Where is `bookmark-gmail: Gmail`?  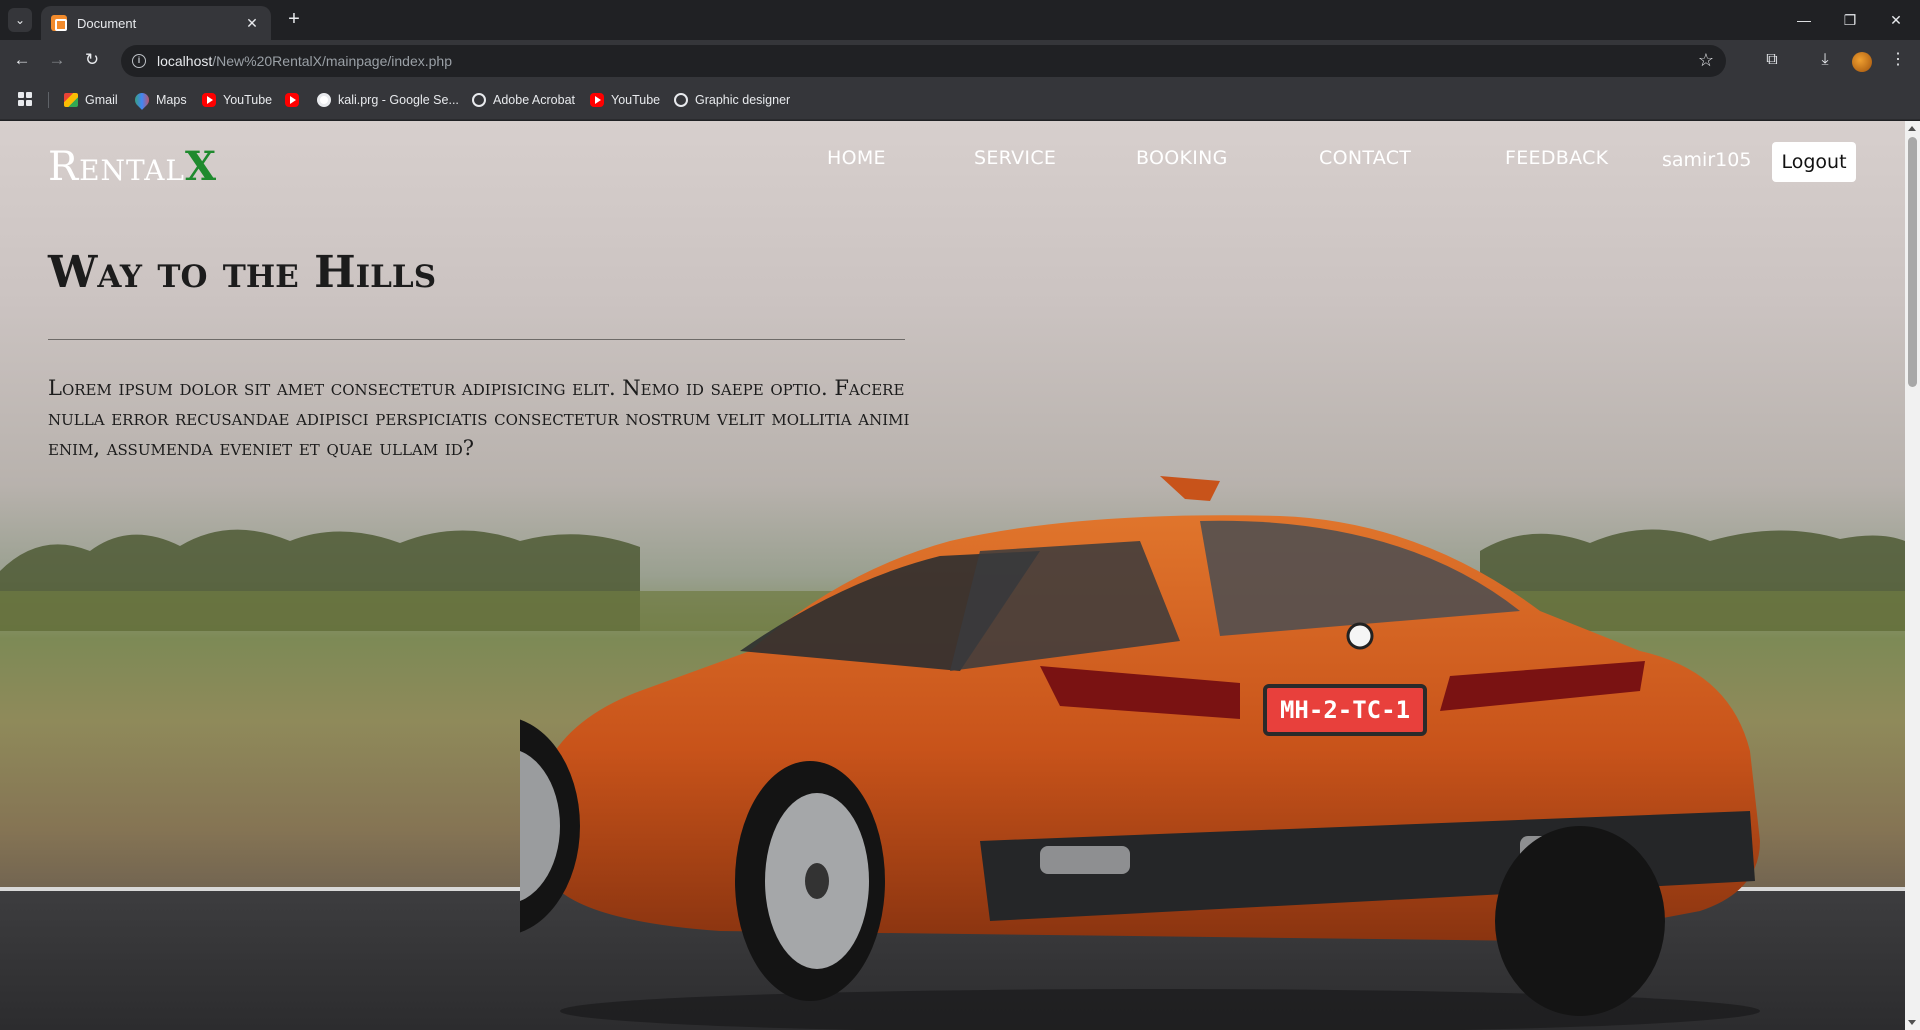
bookmark-gmail: Gmail is located at coordinates (91, 100).